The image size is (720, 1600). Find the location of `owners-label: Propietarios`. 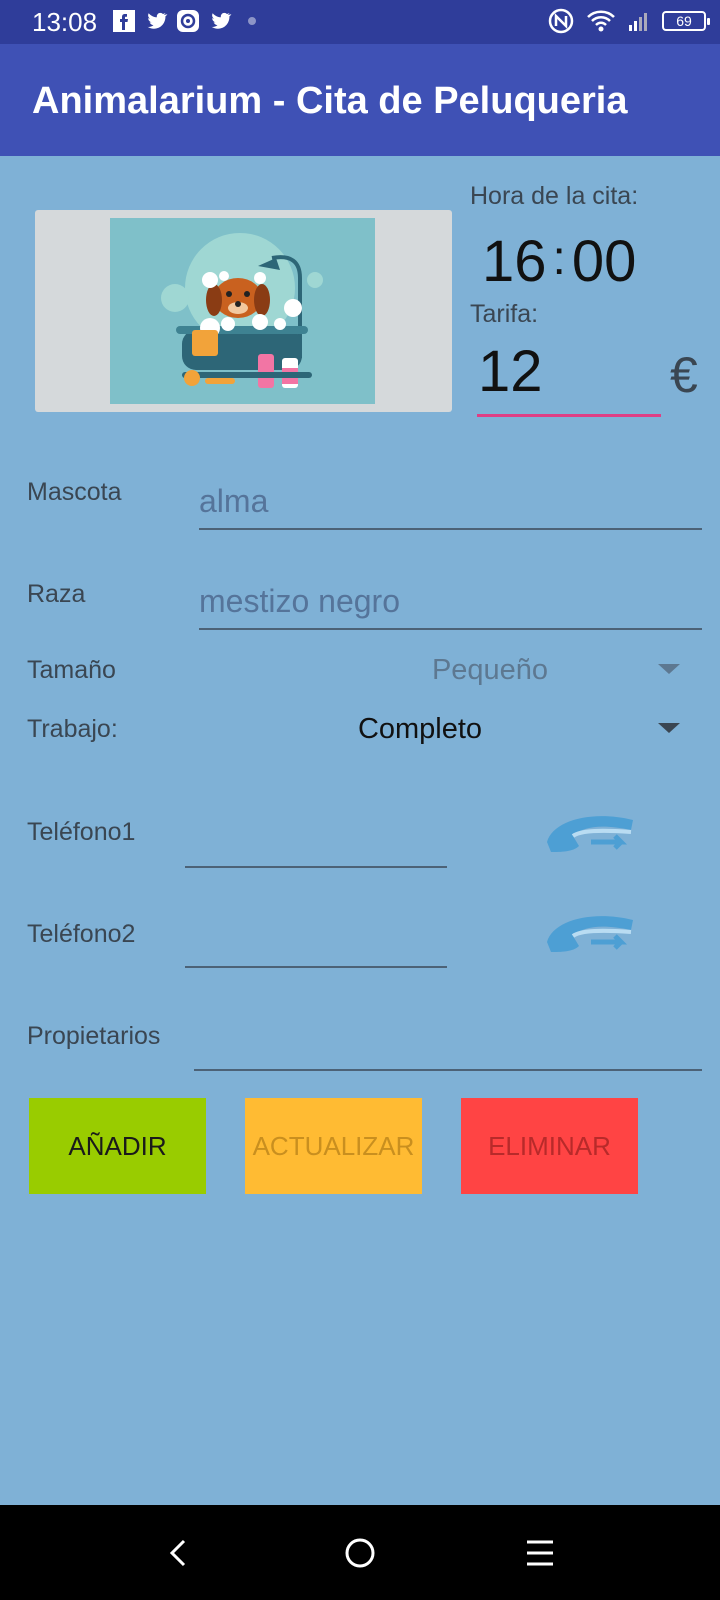

owners-label: Propietarios is located at coordinates (94, 1036).